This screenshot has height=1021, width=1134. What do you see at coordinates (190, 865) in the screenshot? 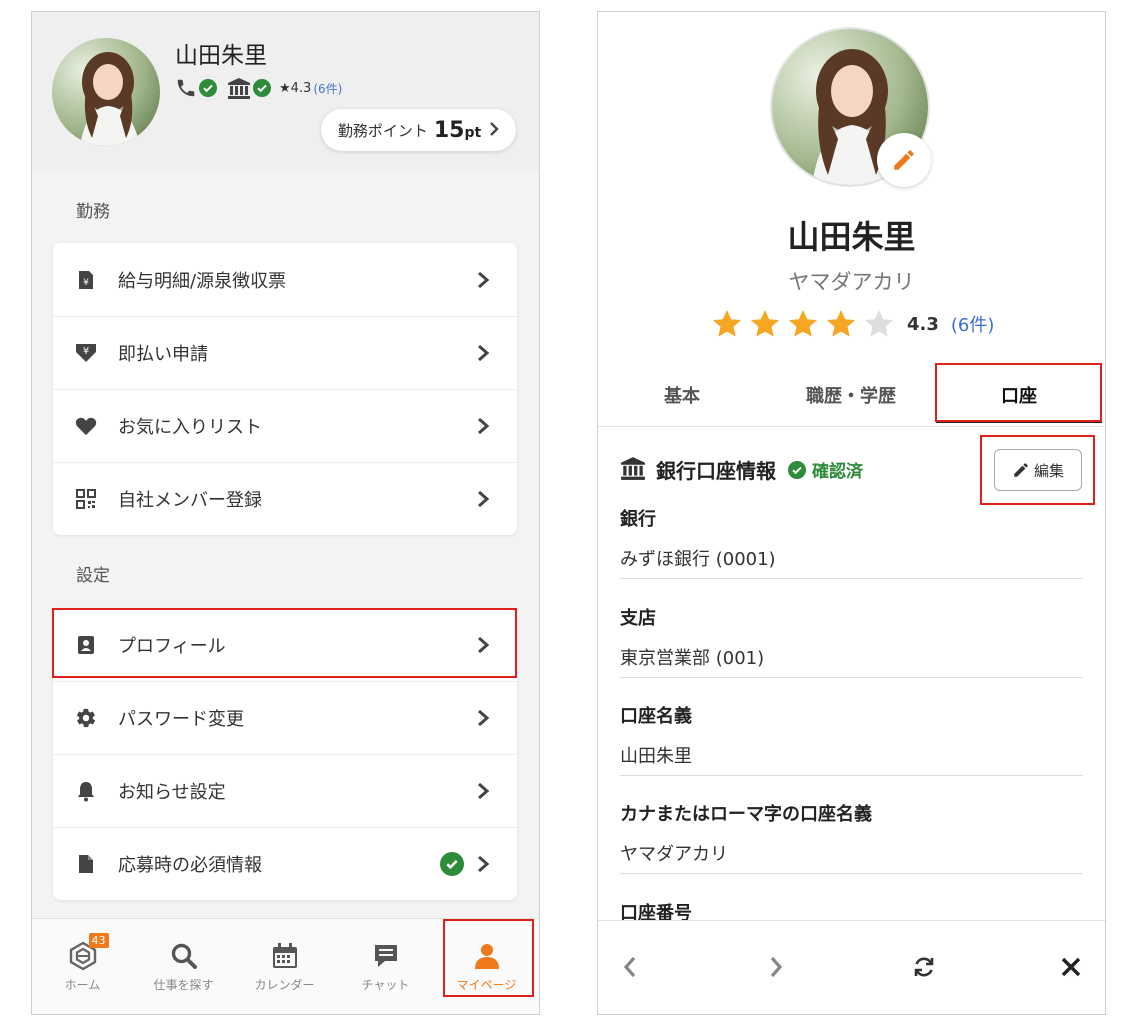
I see `menu-item-label: 応募時の必須情報` at bounding box center [190, 865].